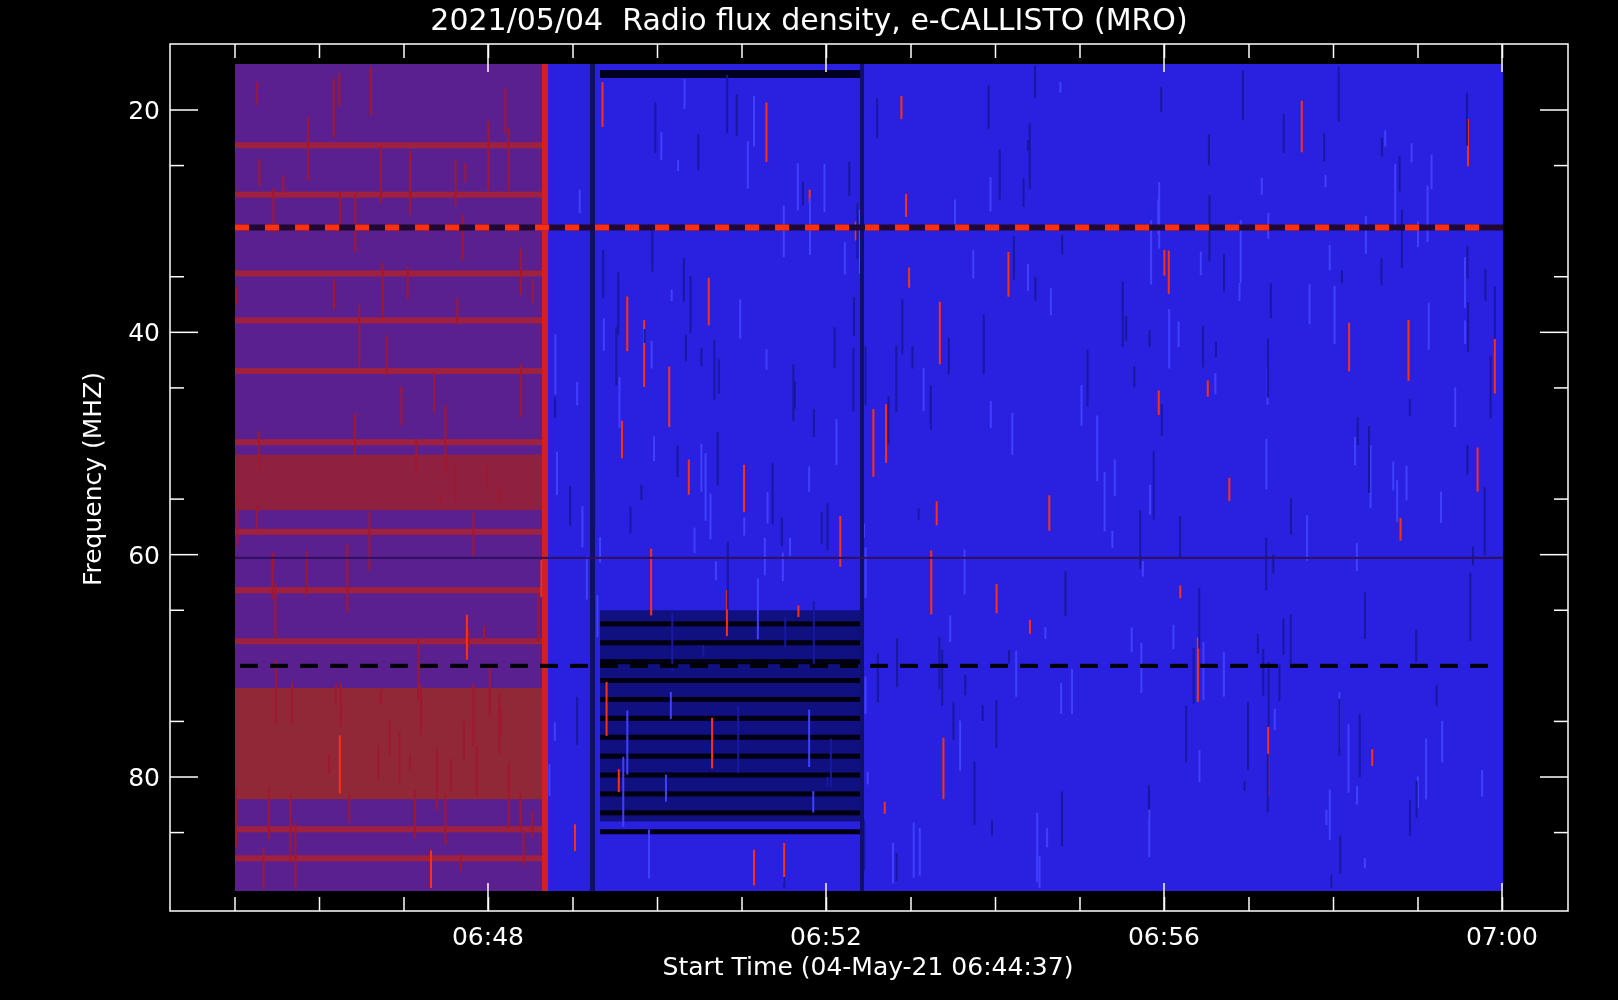 Image resolution: width=1618 pixels, height=1000 pixels. Describe the element at coordinates (868, 966) in the screenshot. I see `x-axis-label: Start Time (04-May-21 06:44:37)` at that location.